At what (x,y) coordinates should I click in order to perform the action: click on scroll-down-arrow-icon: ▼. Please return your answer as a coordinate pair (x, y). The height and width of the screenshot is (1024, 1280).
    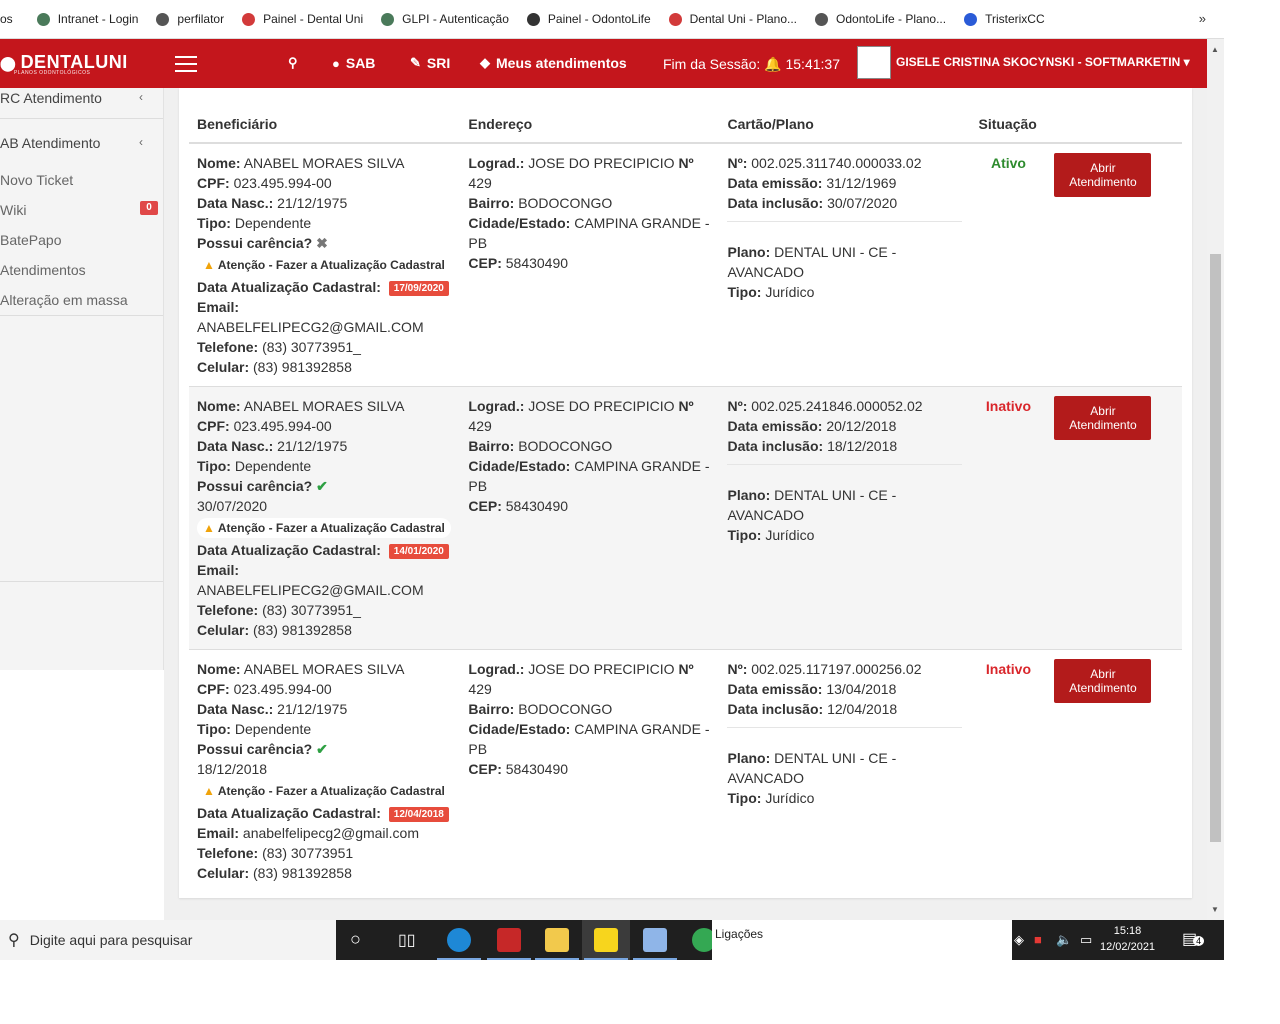
    Looking at the image, I should click on (1215, 909).